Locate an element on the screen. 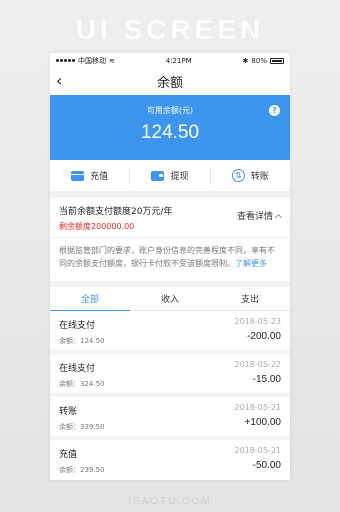  battery-icon is located at coordinates (276, 60).